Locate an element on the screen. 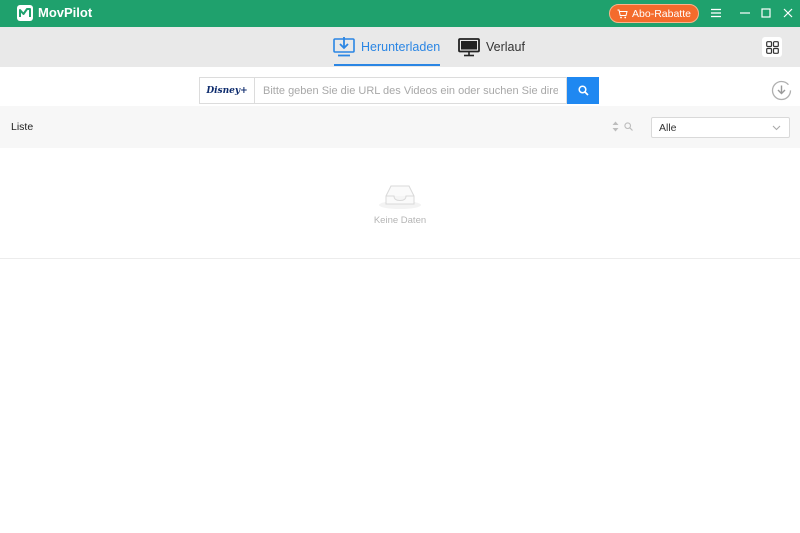 This screenshot has width=800, height=533. list-search-icon is located at coordinates (628, 126).